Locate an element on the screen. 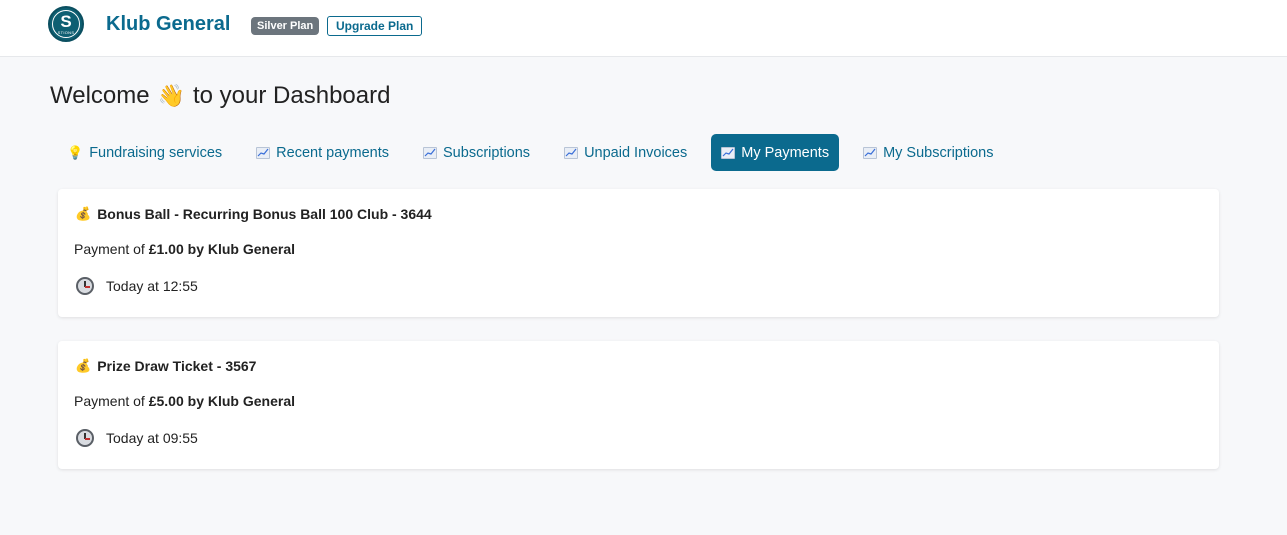 Image resolution: width=1287 pixels, height=535 pixels. tab-recent-payments: Recent payments is located at coordinates (322, 152).